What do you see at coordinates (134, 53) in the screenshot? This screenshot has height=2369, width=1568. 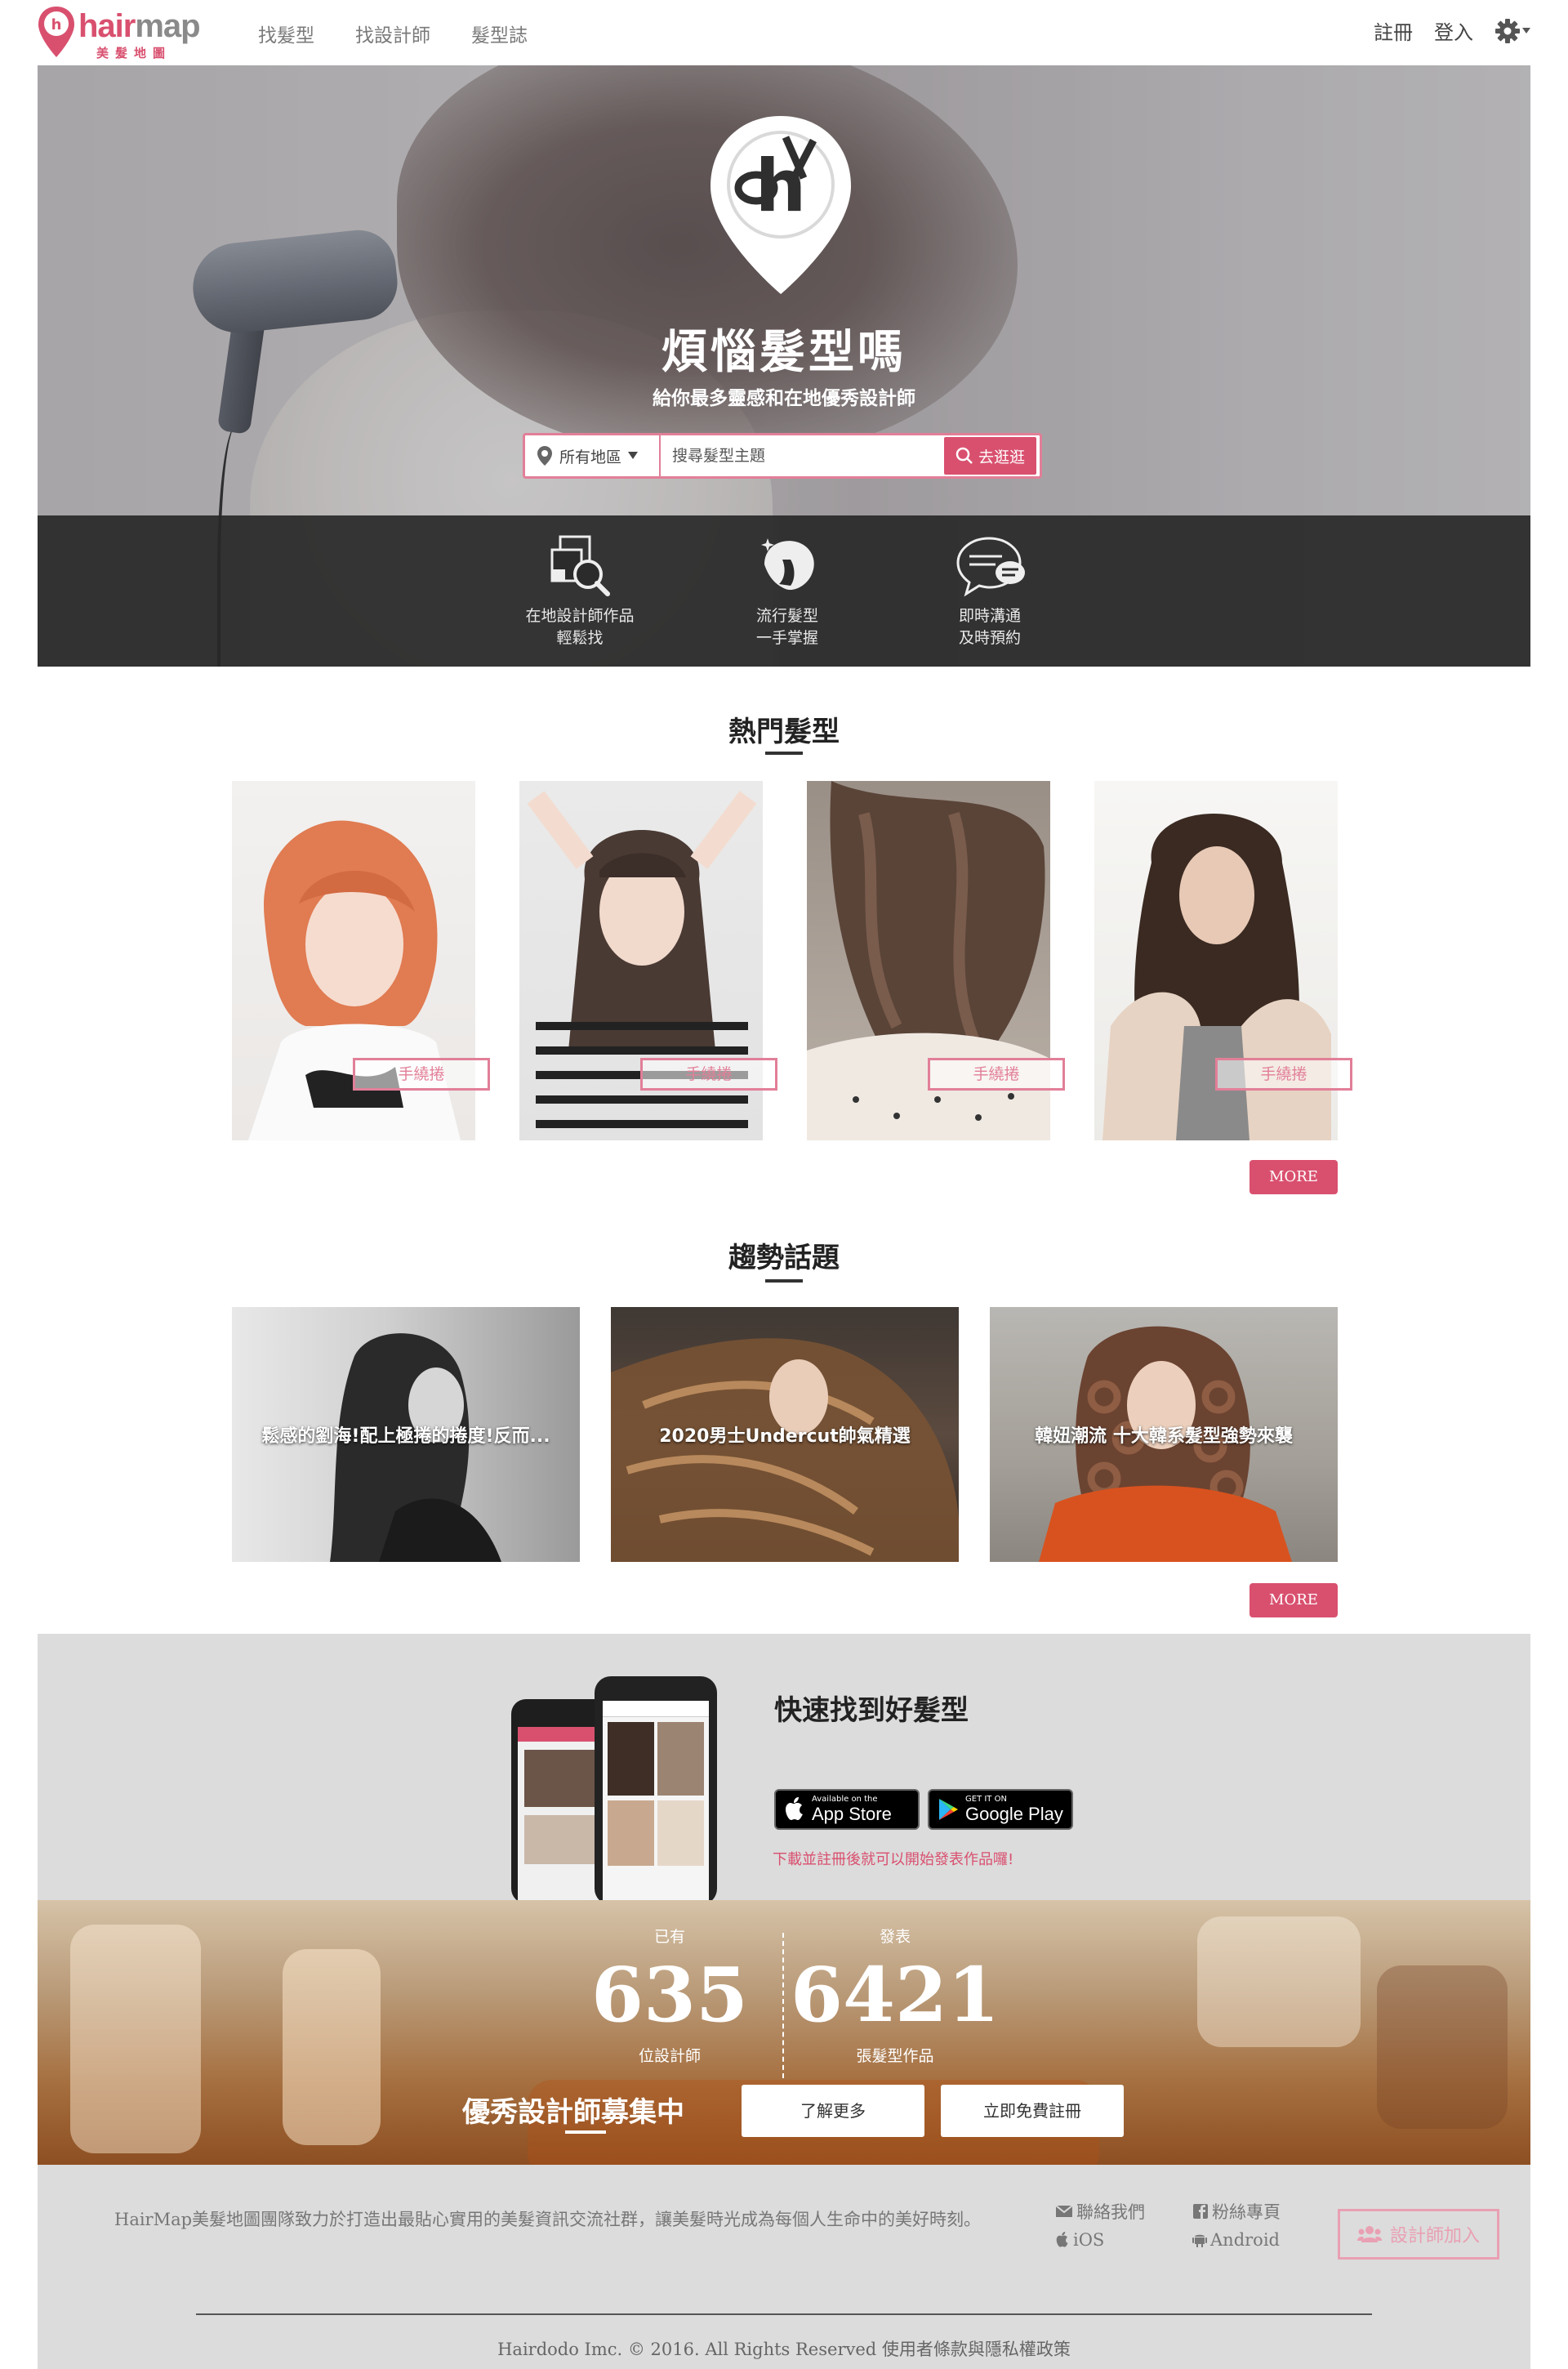 I see `logo-subtitle: 美髮地圖` at bounding box center [134, 53].